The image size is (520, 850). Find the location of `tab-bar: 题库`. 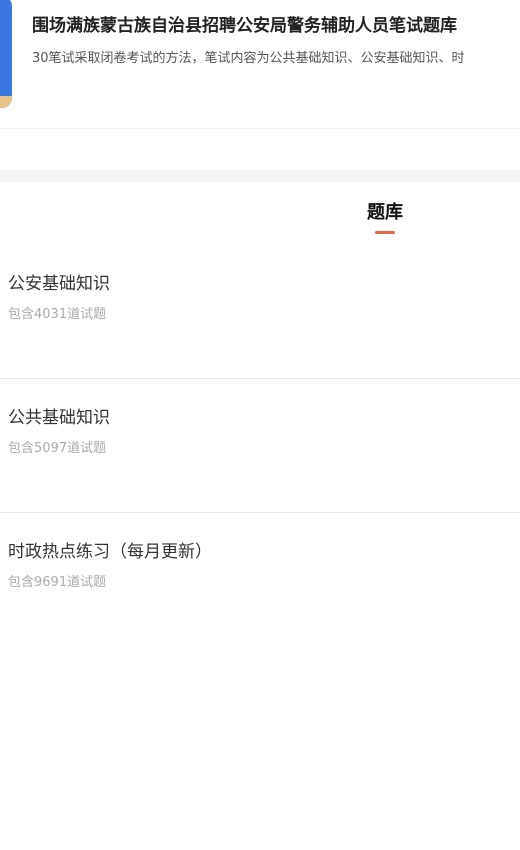

tab-bar: 题库 is located at coordinates (260, 212).